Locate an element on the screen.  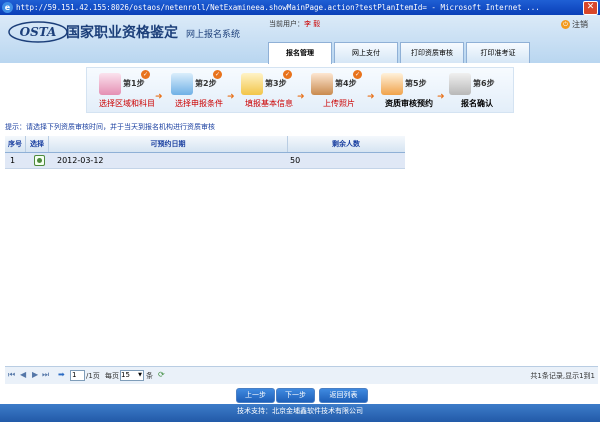
row-remaining: 50 is located at coordinates (295, 160).